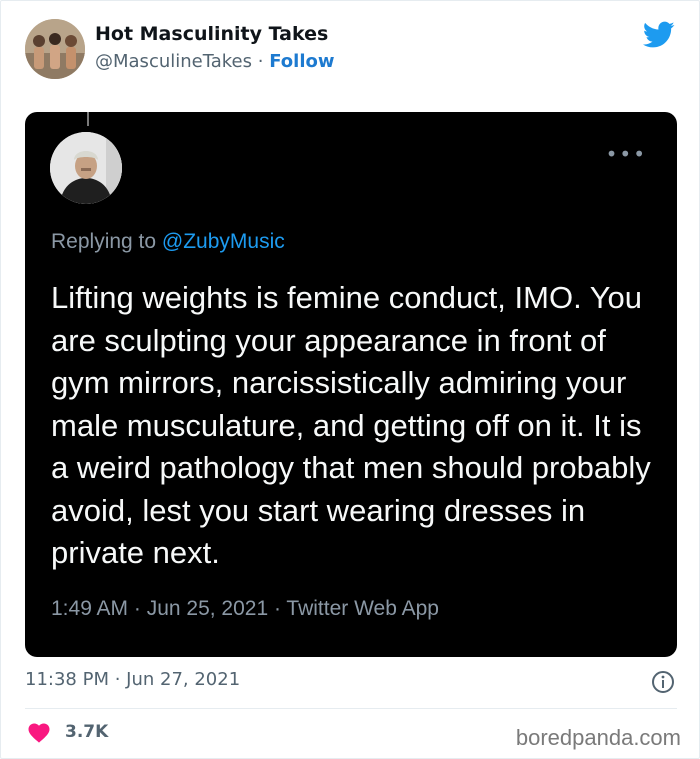  What do you see at coordinates (88, 119) in the screenshot?
I see `thread-line` at bounding box center [88, 119].